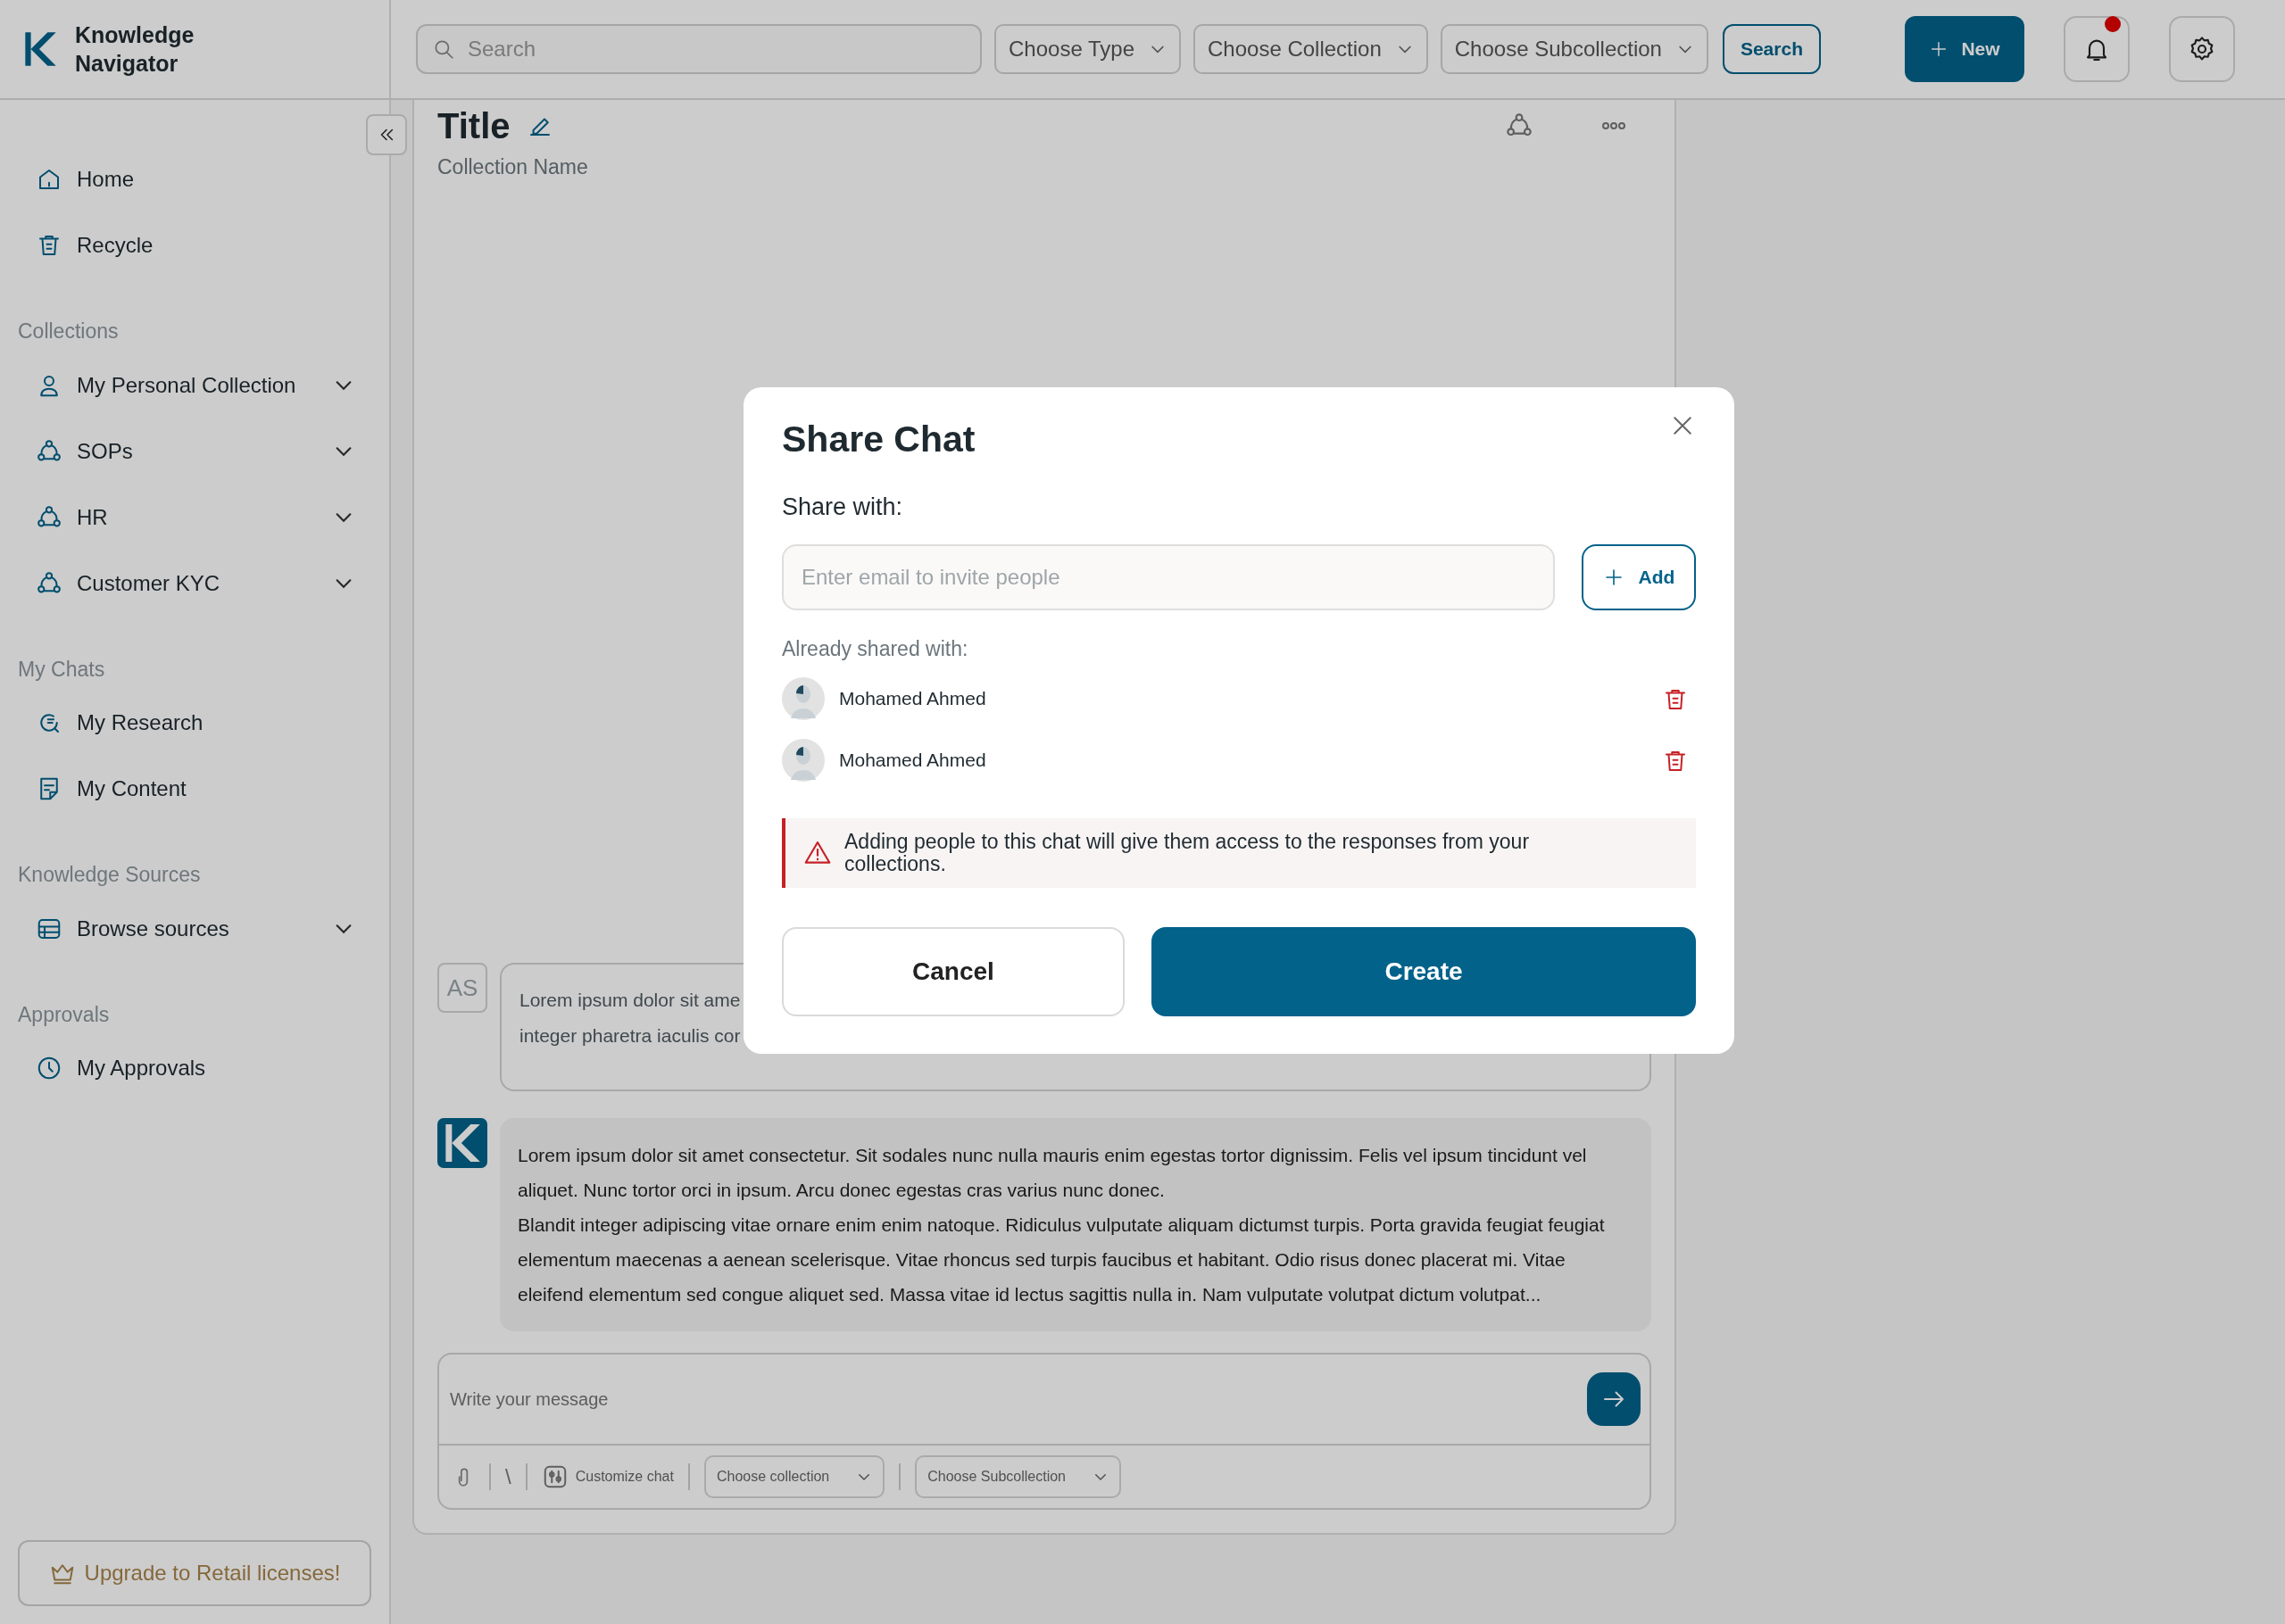  I want to click on section-heading: Collections, so click(69, 331).